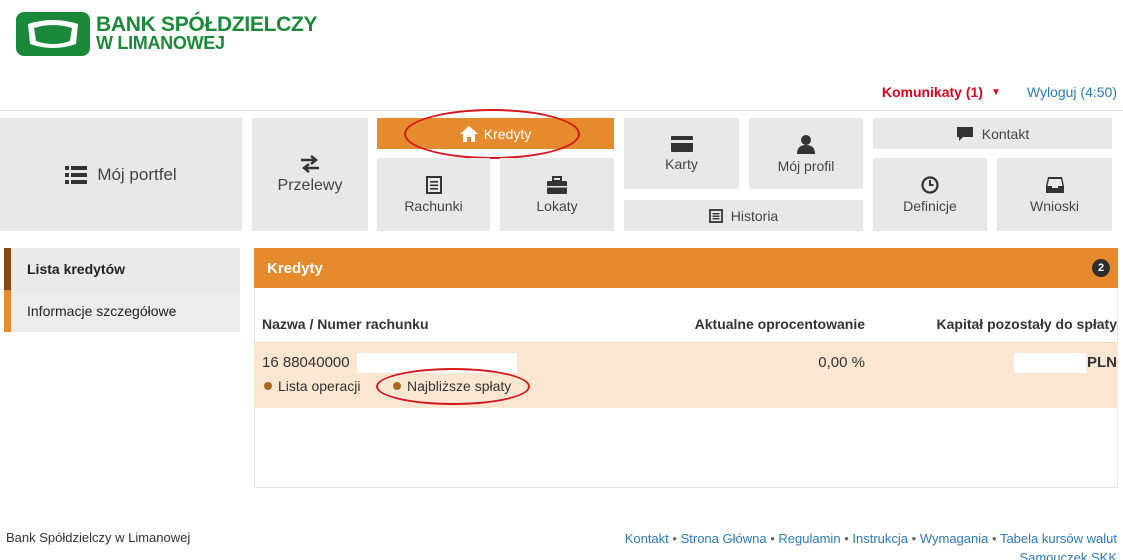 The height and width of the screenshot is (560, 1123). I want to click on tab-moj-portfel: Mój portfel, so click(121, 174).